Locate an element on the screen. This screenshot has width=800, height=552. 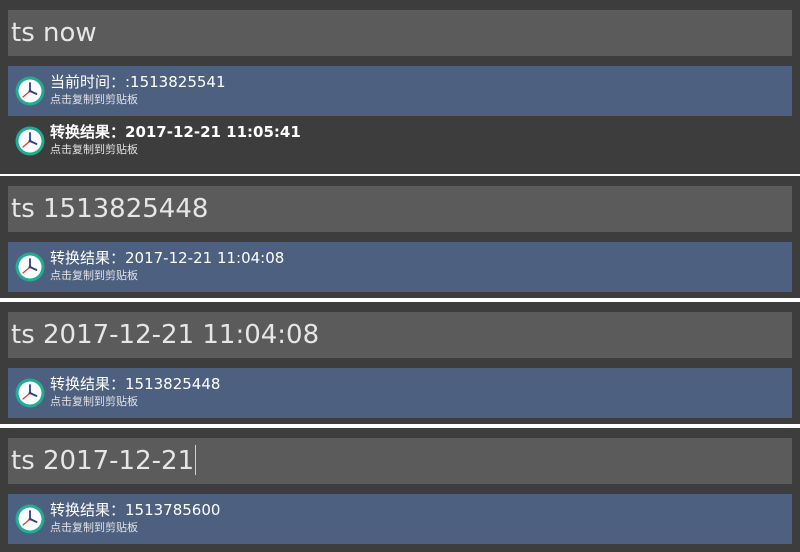
result-item: 转换结果：1513785600 点击复制到剪贴板 is located at coordinates (400, 519).